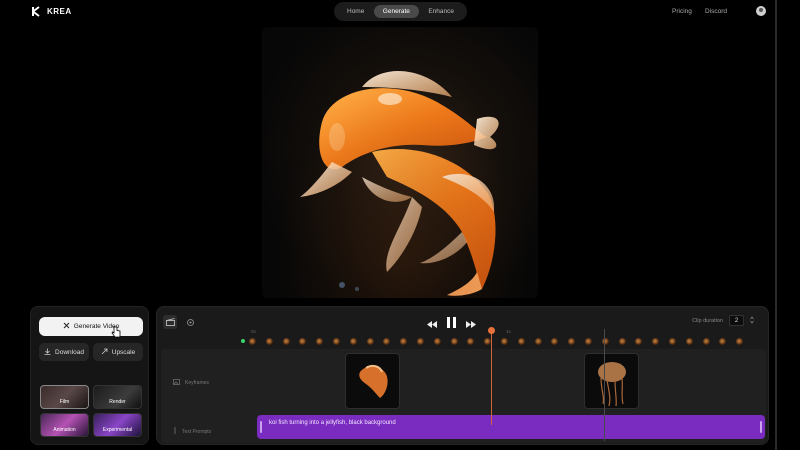 Image resolution: width=800 pixels, height=450 pixels. Describe the element at coordinates (123, 352) in the screenshot. I see `upscale-label: Upscale` at that location.